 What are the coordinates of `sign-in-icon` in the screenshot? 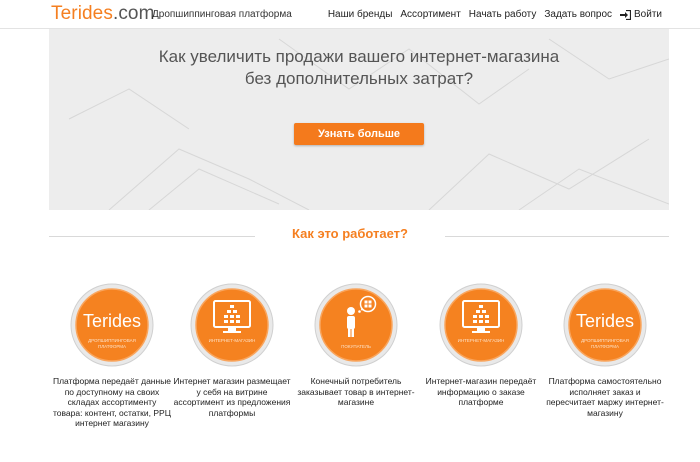 It's located at (626, 14).